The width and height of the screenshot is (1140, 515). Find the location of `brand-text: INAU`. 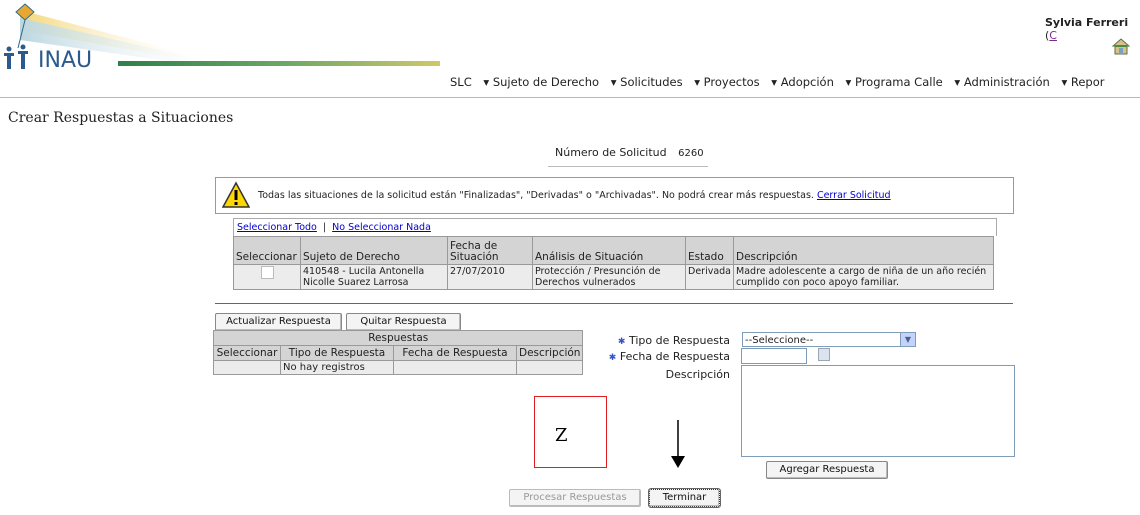

brand-text: INAU is located at coordinates (65, 60).